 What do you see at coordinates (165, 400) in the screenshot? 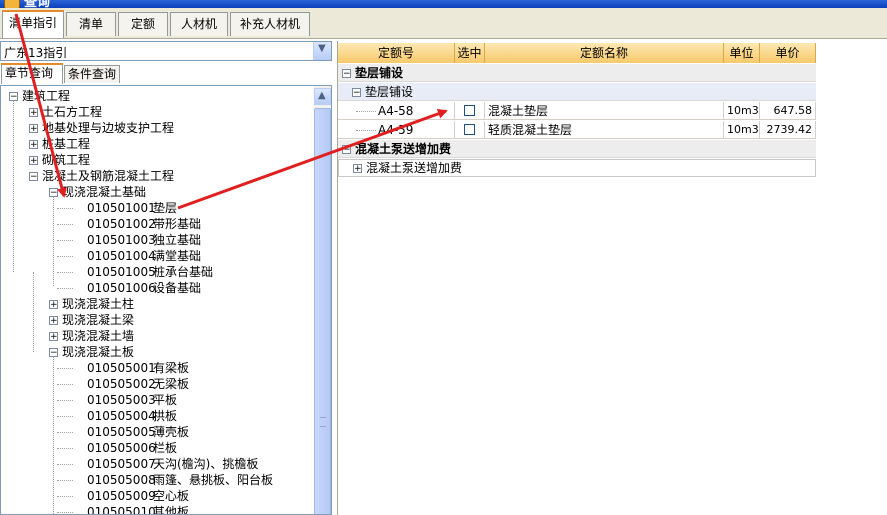
I see `tree-item-name: 平板` at bounding box center [165, 400].